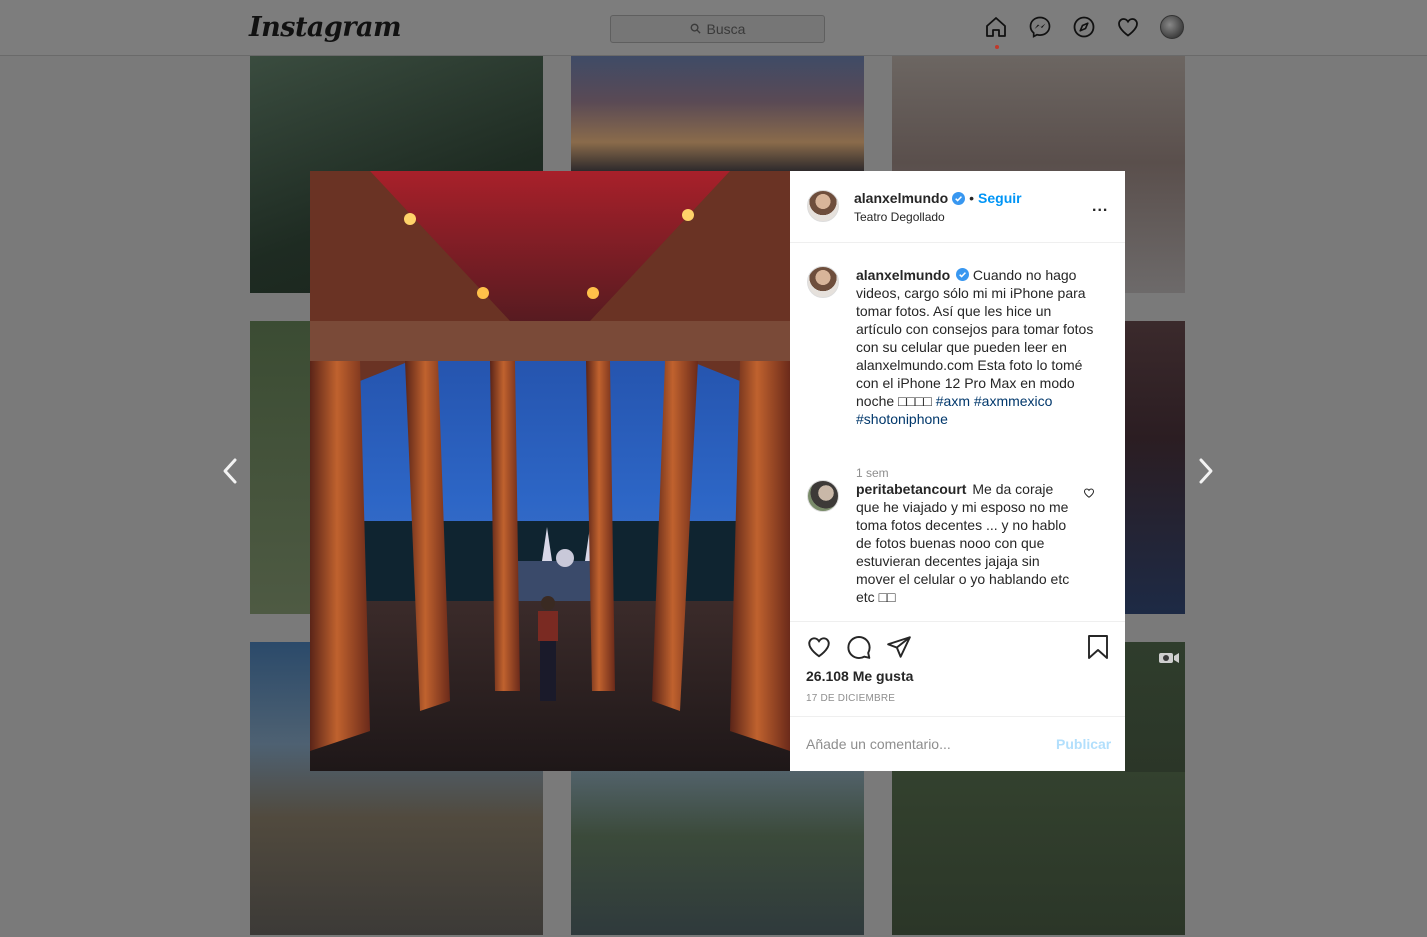 The image size is (1427, 937). Describe the element at coordinates (726, 29) in the screenshot. I see `search-placeholder: Busca` at that location.